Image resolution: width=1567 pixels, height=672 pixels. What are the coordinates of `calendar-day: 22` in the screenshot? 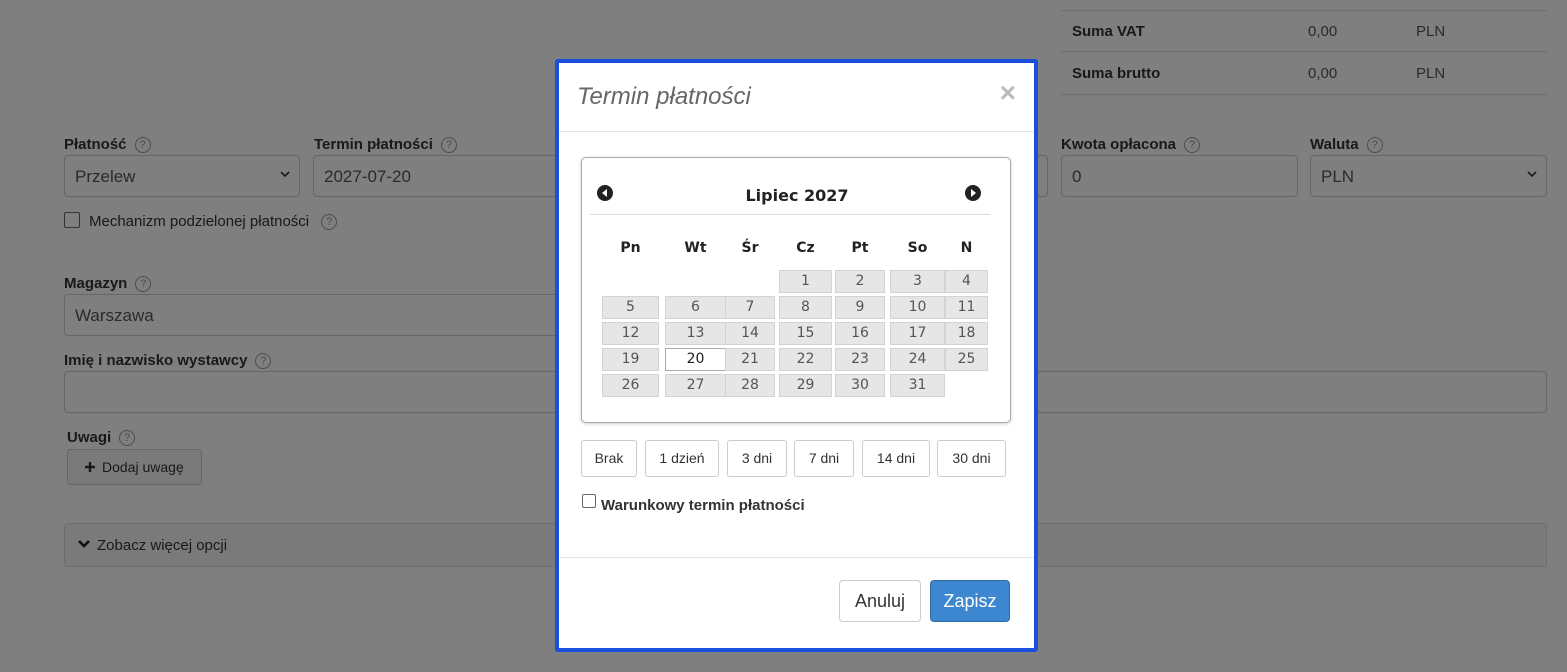 It's located at (805, 359).